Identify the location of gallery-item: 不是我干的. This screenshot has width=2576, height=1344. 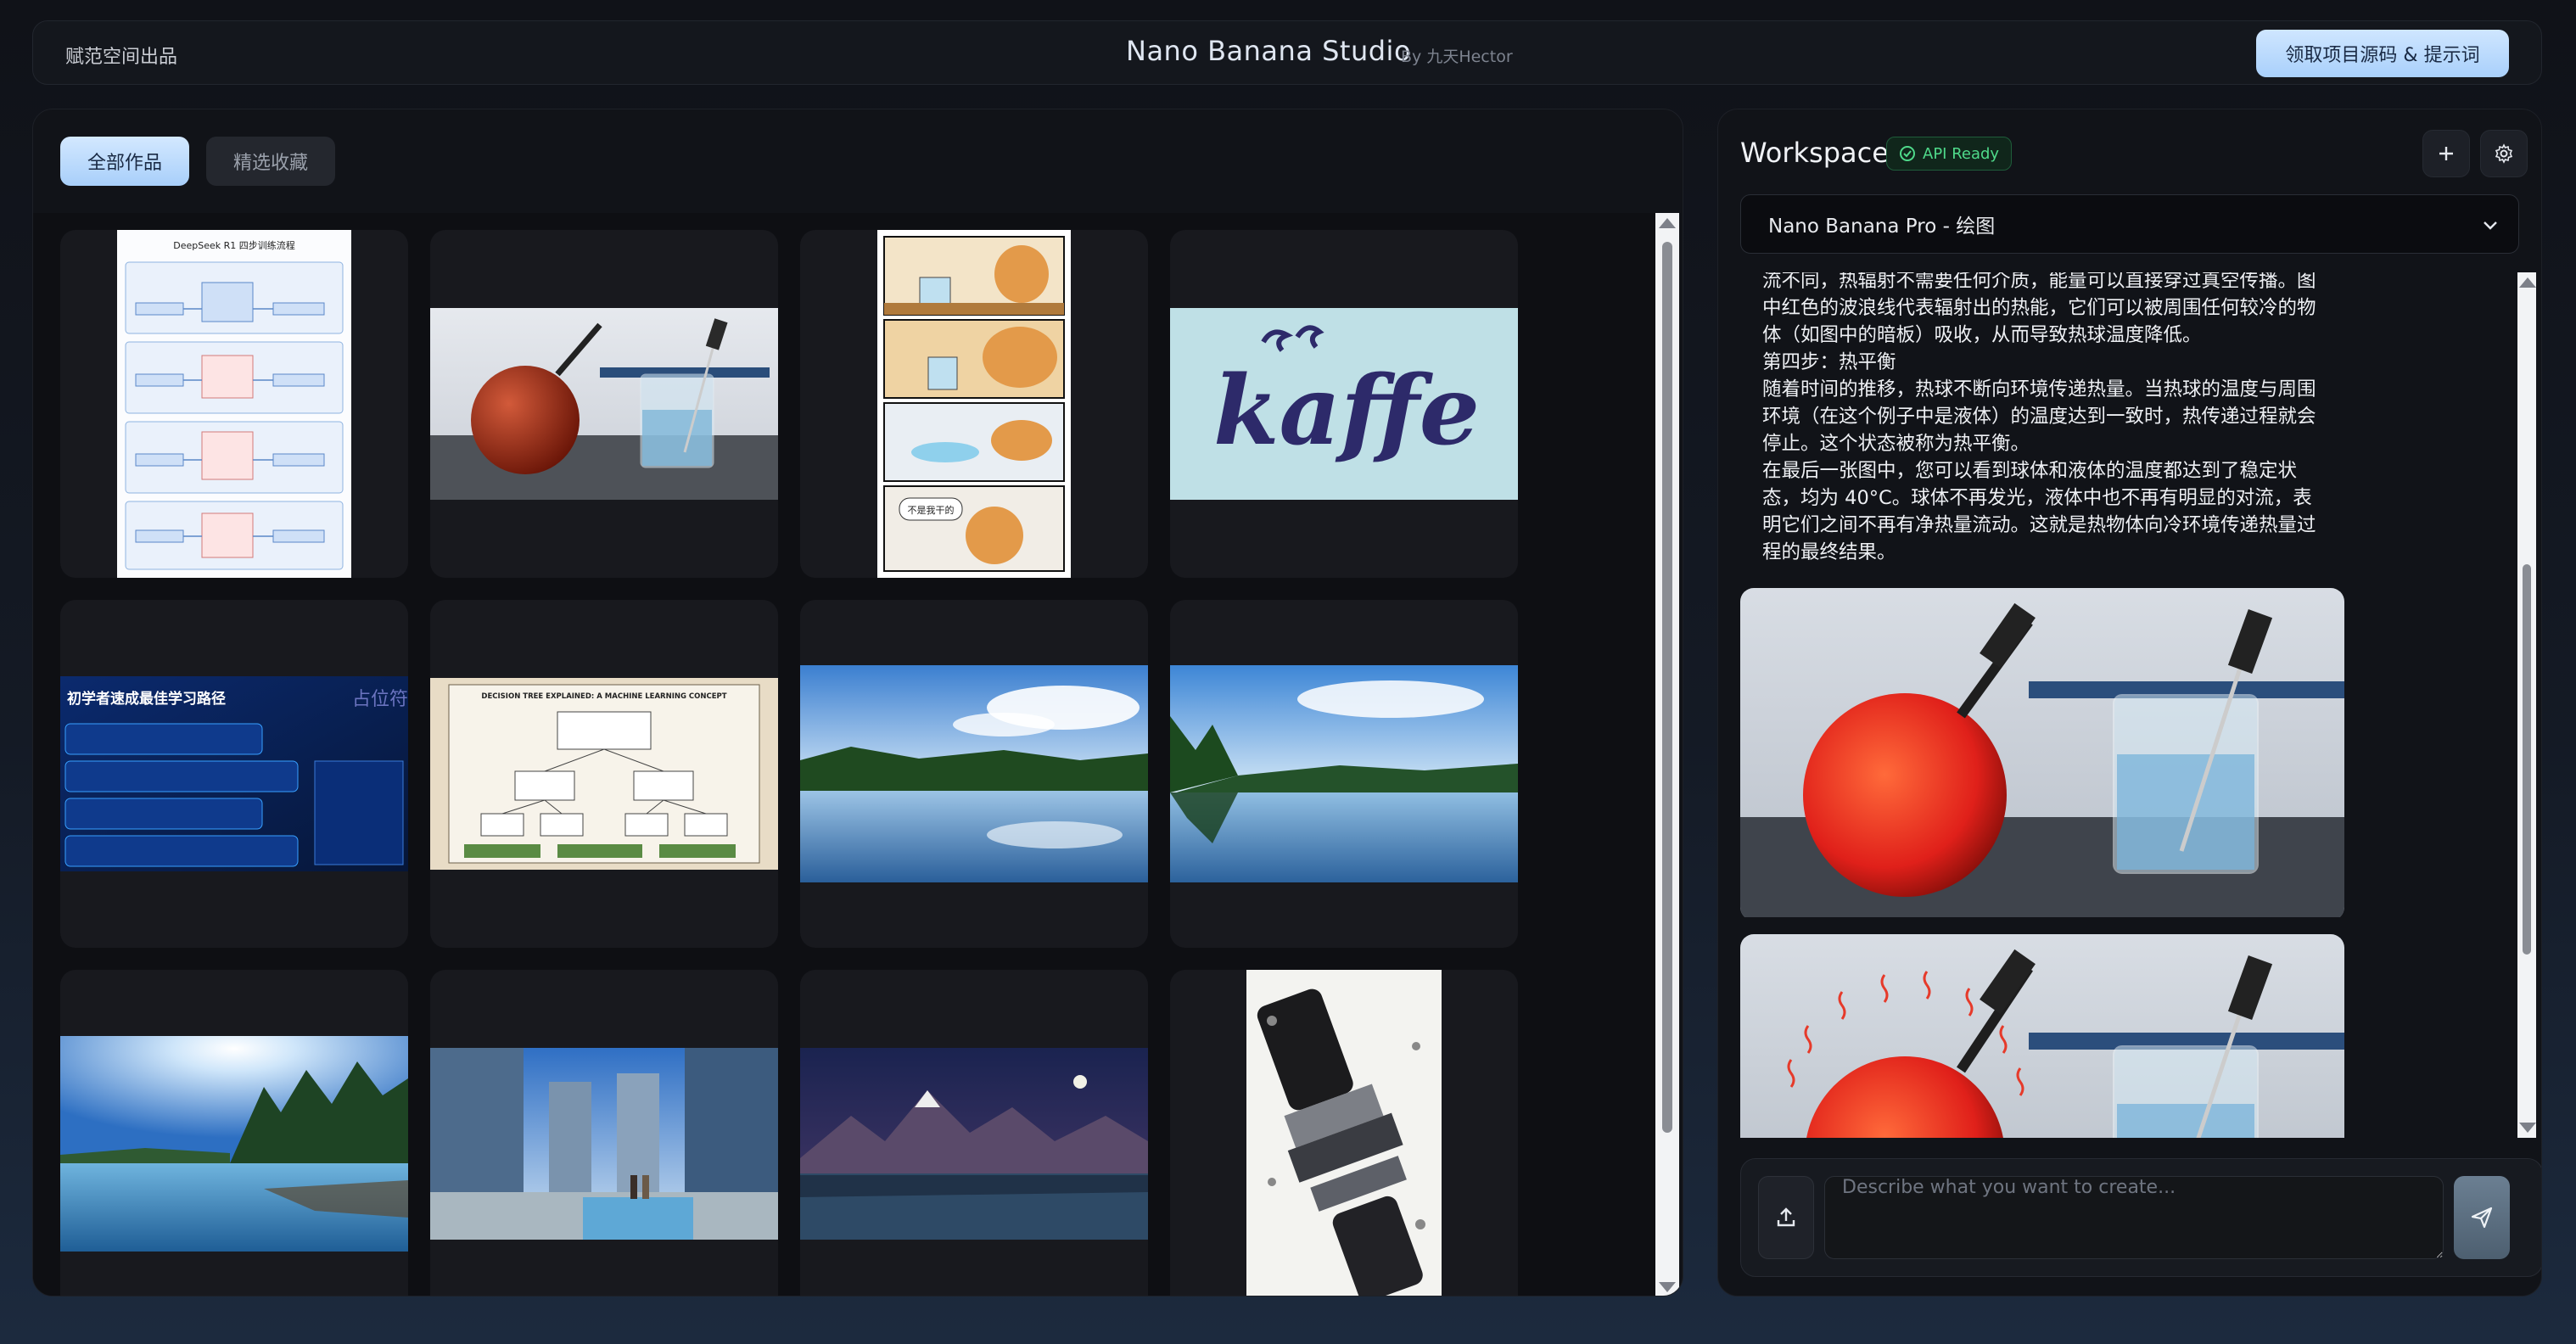
(974, 404).